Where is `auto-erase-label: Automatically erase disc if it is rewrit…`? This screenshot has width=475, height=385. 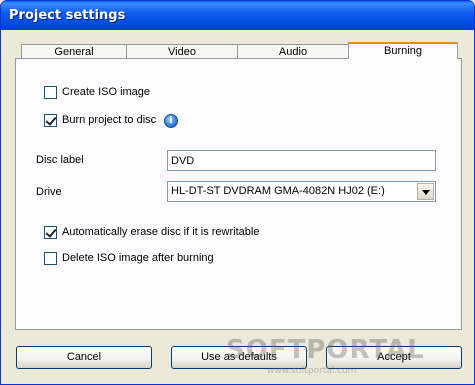
auto-erase-label: Automatically erase disc if it is rewrit… is located at coordinates (161, 232).